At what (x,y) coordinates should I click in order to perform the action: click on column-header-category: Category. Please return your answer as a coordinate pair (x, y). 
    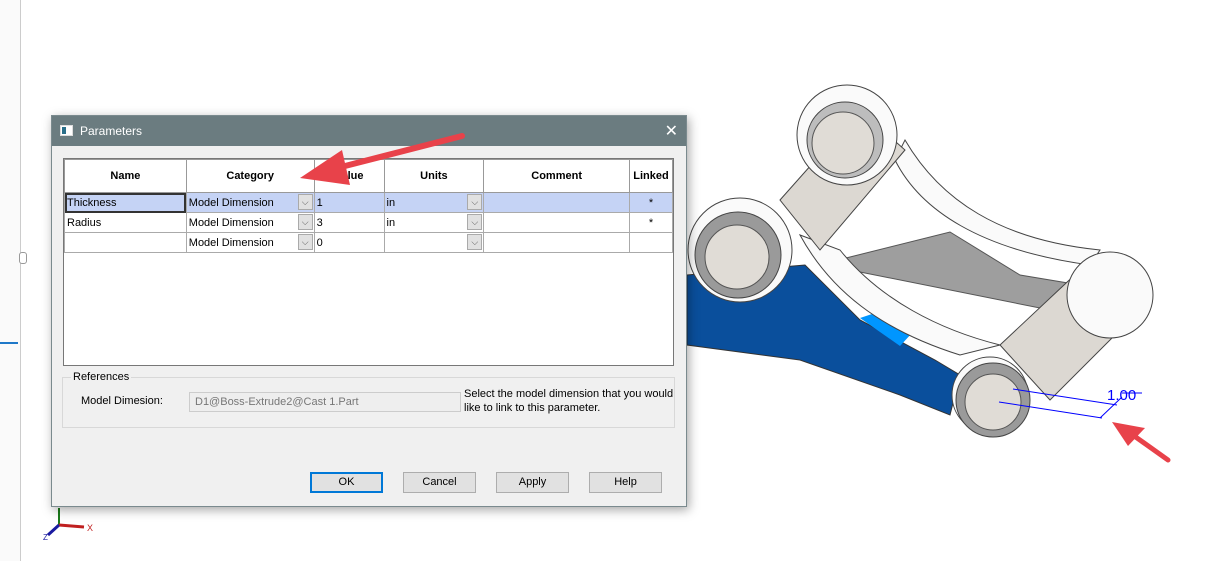
    Looking at the image, I should click on (250, 176).